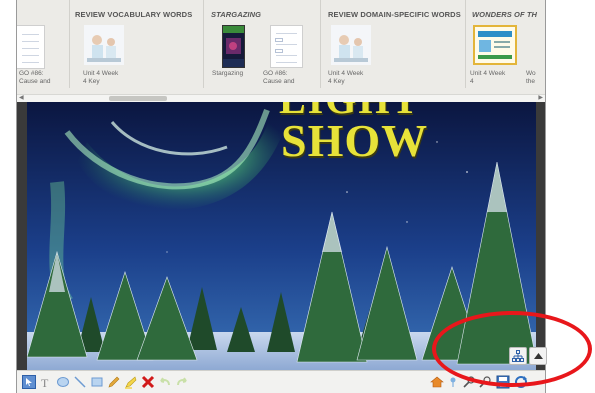  I want to click on scrollbar-thumb, so click(138, 98).